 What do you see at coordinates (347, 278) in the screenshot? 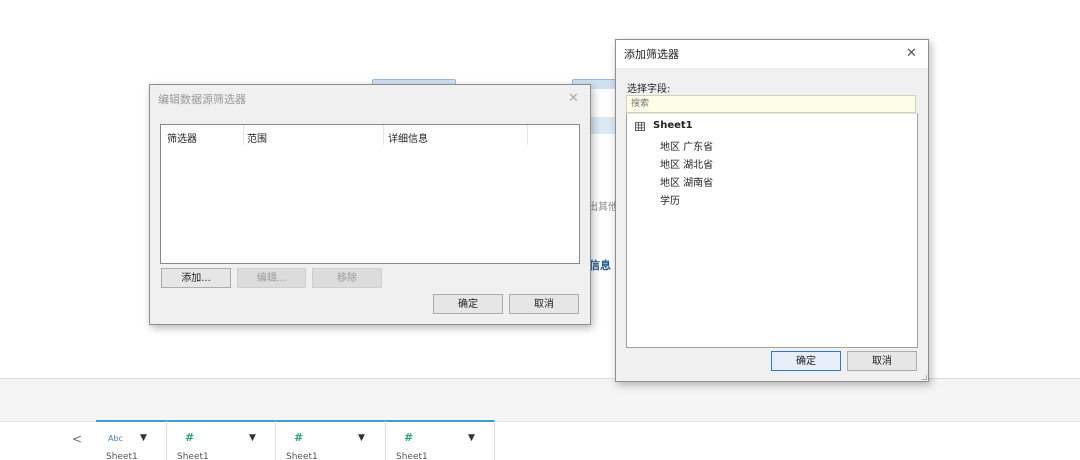
I see `remove-filter-button: 移除` at bounding box center [347, 278].